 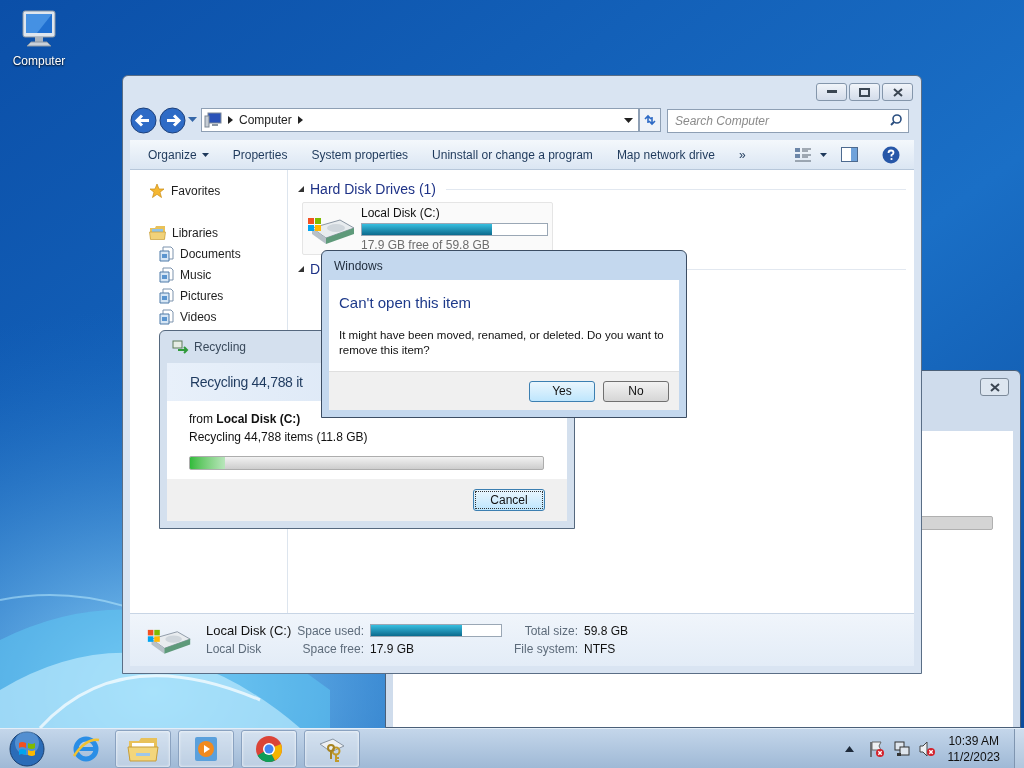 What do you see at coordinates (260, 154) in the screenshot?
I see `toolbar-button: Properties` at bounding box center [260, 154].